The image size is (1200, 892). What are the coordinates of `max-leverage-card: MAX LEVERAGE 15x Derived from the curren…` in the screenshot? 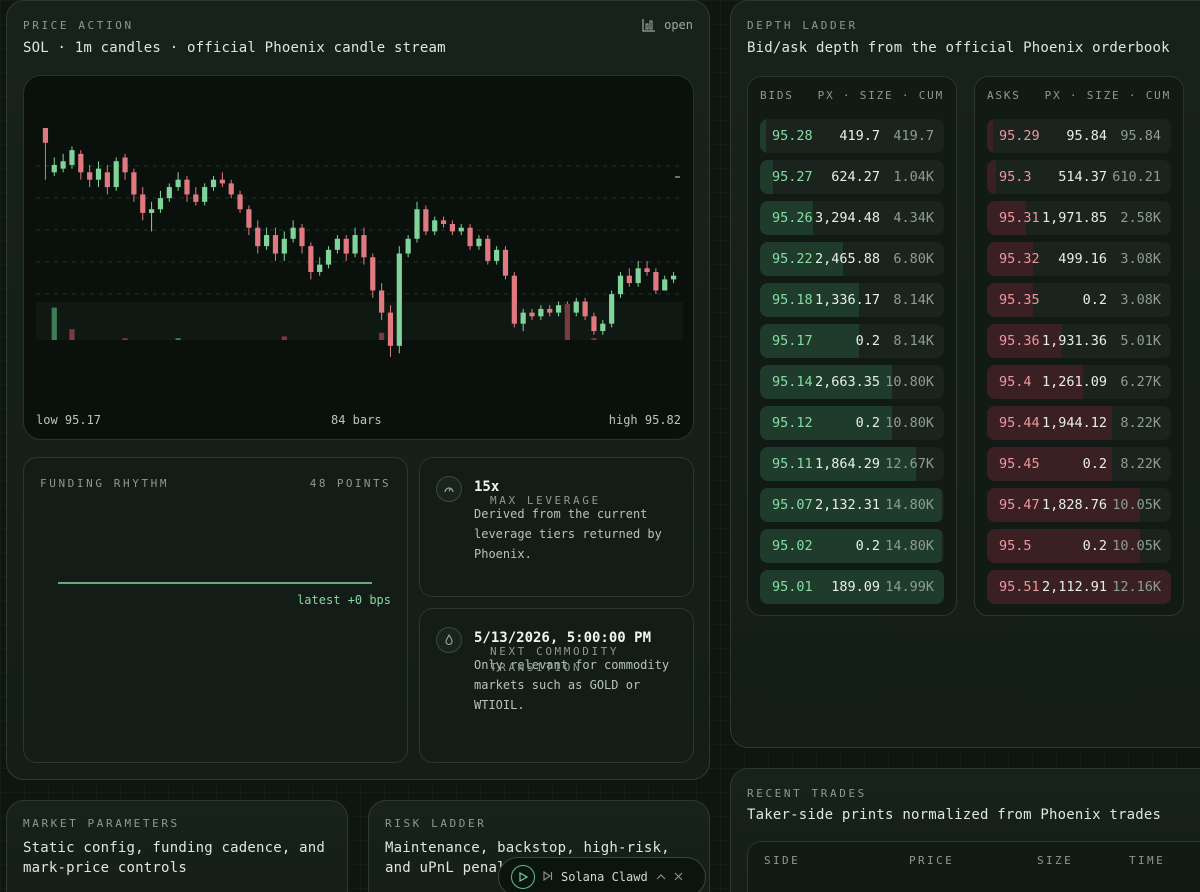 It's located at (556, 527).